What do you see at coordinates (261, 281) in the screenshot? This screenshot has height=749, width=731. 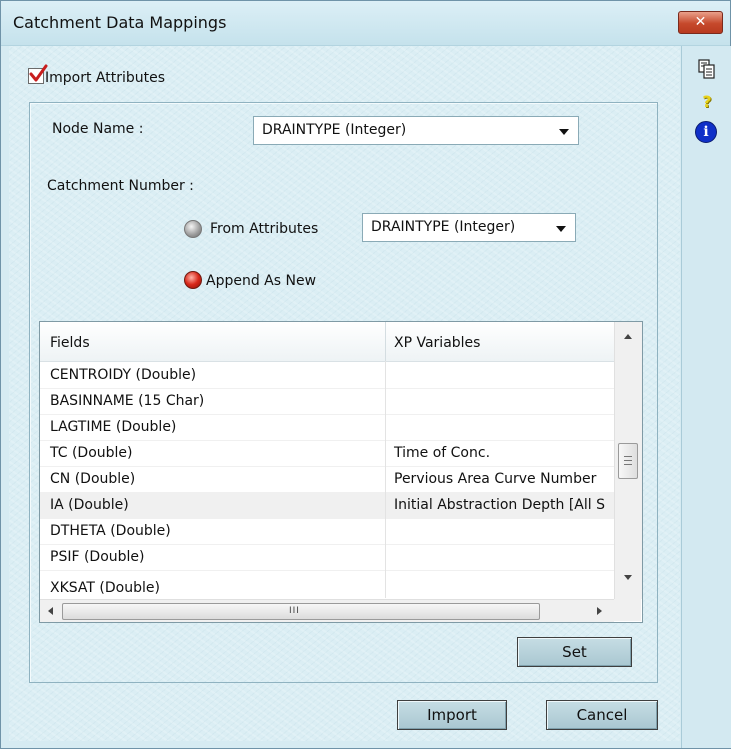 I see `append-as-new-label: Append As New` at bounding box center [261, 281].